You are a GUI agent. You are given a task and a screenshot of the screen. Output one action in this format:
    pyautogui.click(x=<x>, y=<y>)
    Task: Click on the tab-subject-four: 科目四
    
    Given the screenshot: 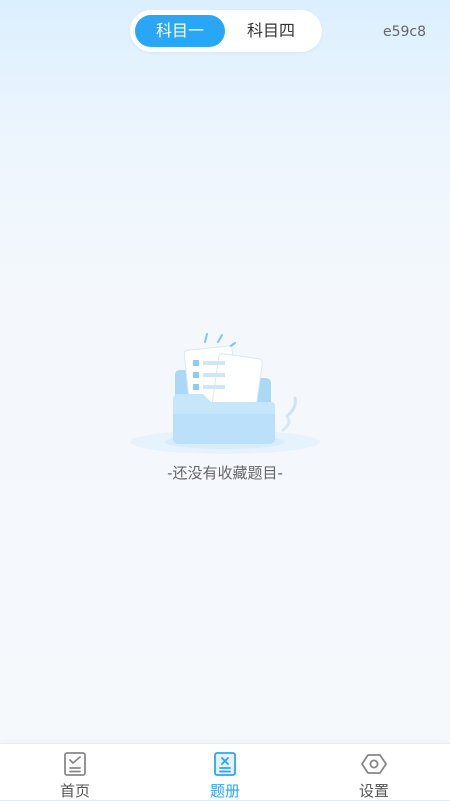 What is the action you would take?
    pyautogui.click(x=271, y=31)
    